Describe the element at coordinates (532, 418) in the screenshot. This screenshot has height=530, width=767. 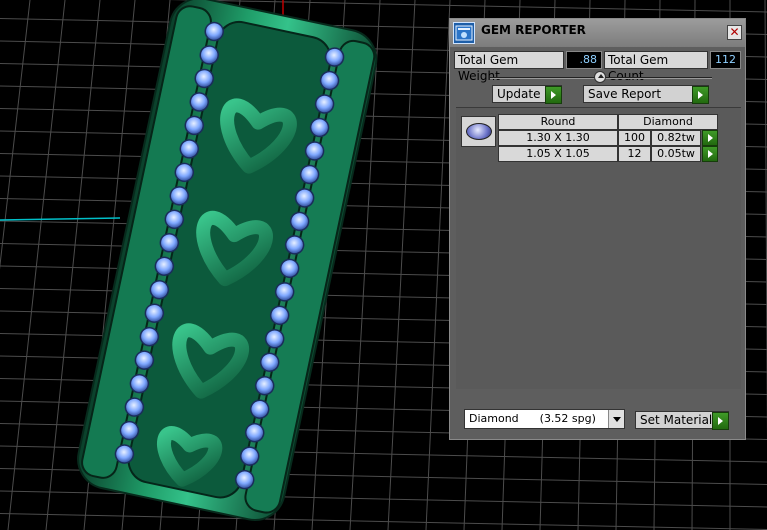
I see `material-selected-value: Diamond (3.52 spg)` at that location.